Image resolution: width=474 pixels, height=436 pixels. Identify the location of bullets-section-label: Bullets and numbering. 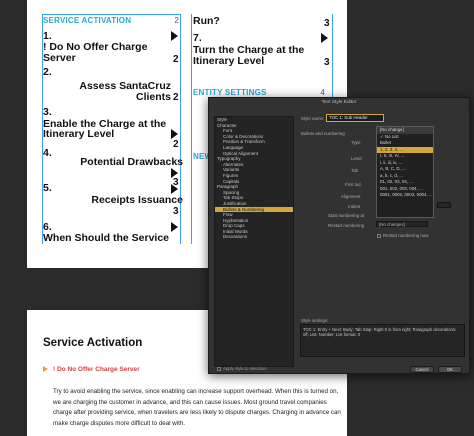
(323, 133).